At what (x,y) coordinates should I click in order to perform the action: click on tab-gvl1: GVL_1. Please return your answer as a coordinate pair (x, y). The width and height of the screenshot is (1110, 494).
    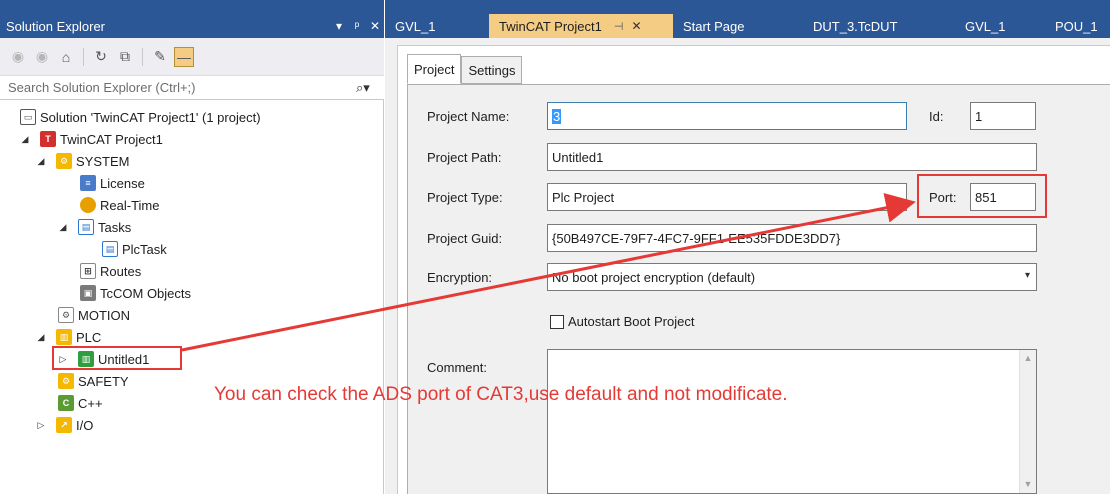
    Looking at the image, I should click on (437, 26).